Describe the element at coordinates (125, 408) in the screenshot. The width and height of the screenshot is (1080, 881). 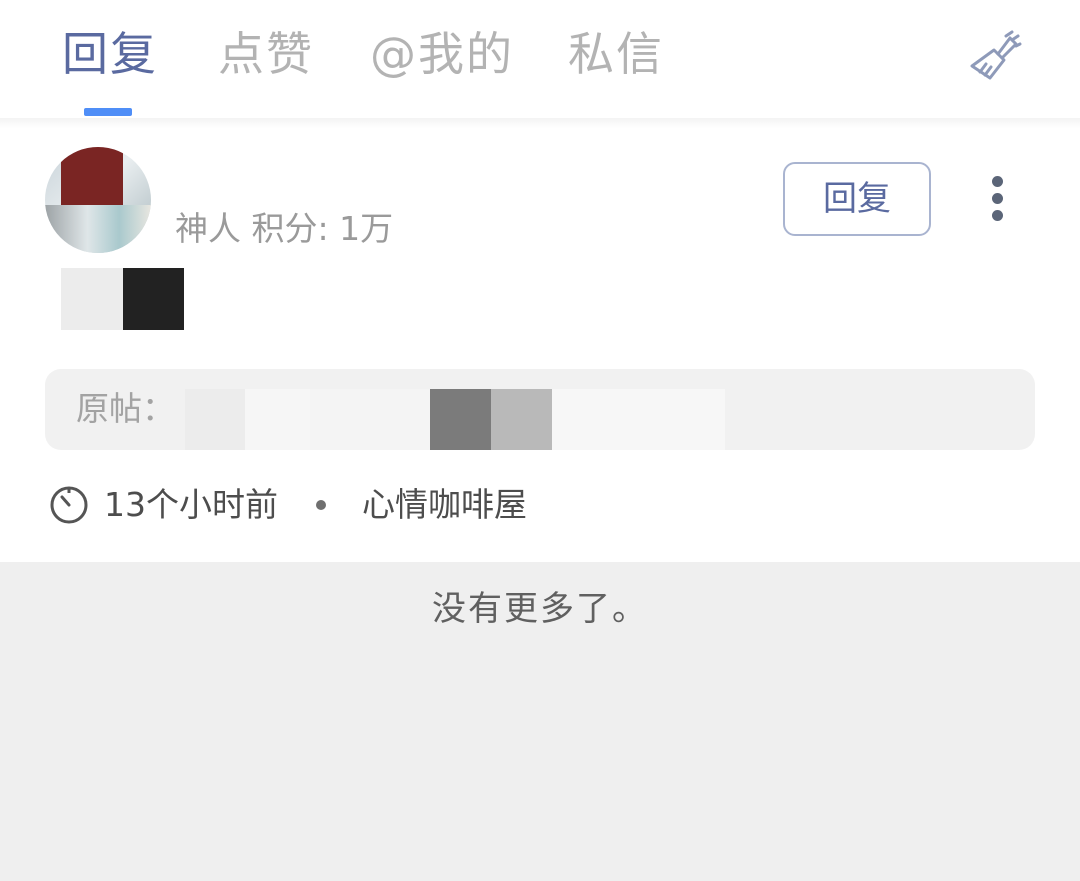
I see `original-post-label: 原帖：` at that location.